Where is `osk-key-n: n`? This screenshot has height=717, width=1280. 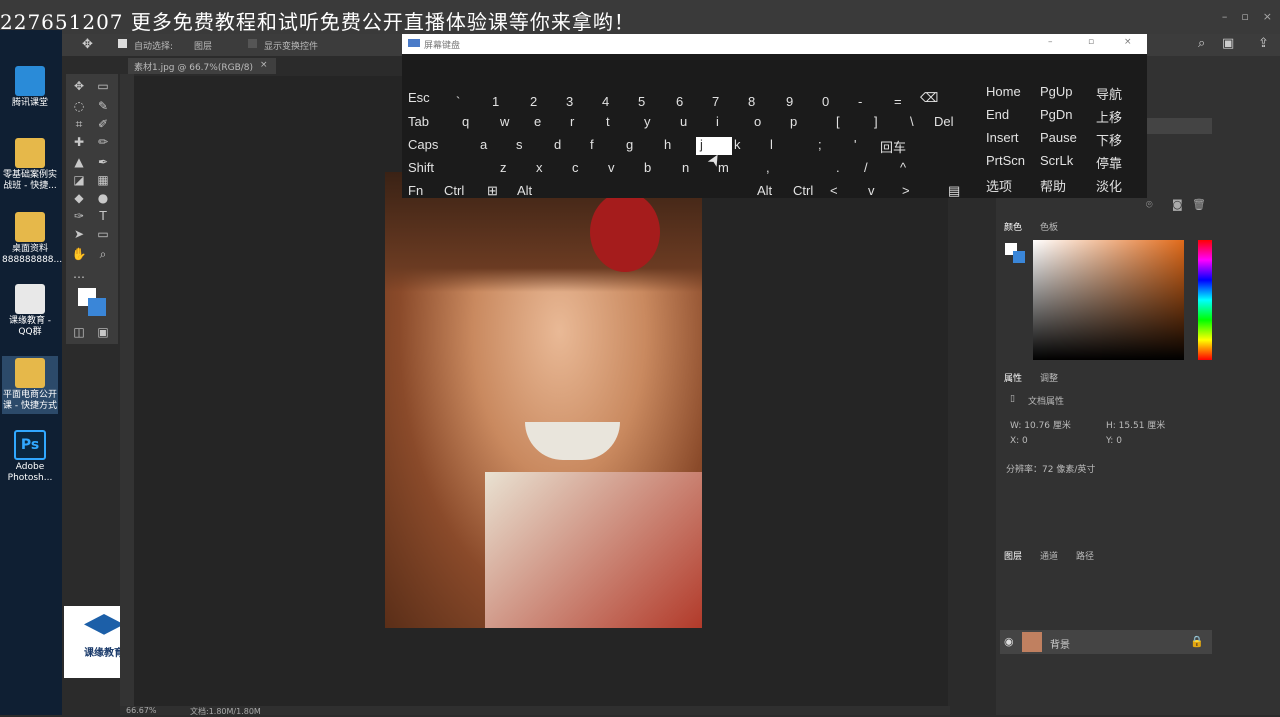 osk-key-n: n is located at coordinates (685, 167).